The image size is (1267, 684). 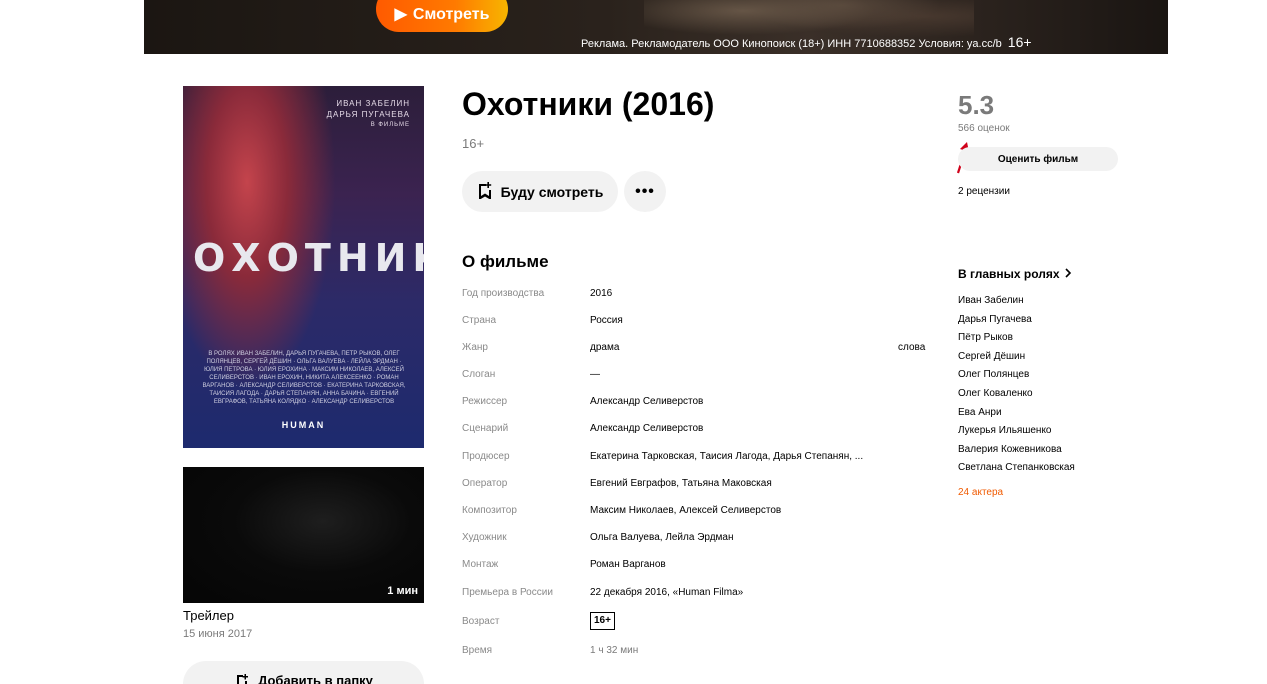 What do you see at coordinates (242, 678) in the screenshot?
I see `folder-plus-icon` at bounding box center [242, 678].